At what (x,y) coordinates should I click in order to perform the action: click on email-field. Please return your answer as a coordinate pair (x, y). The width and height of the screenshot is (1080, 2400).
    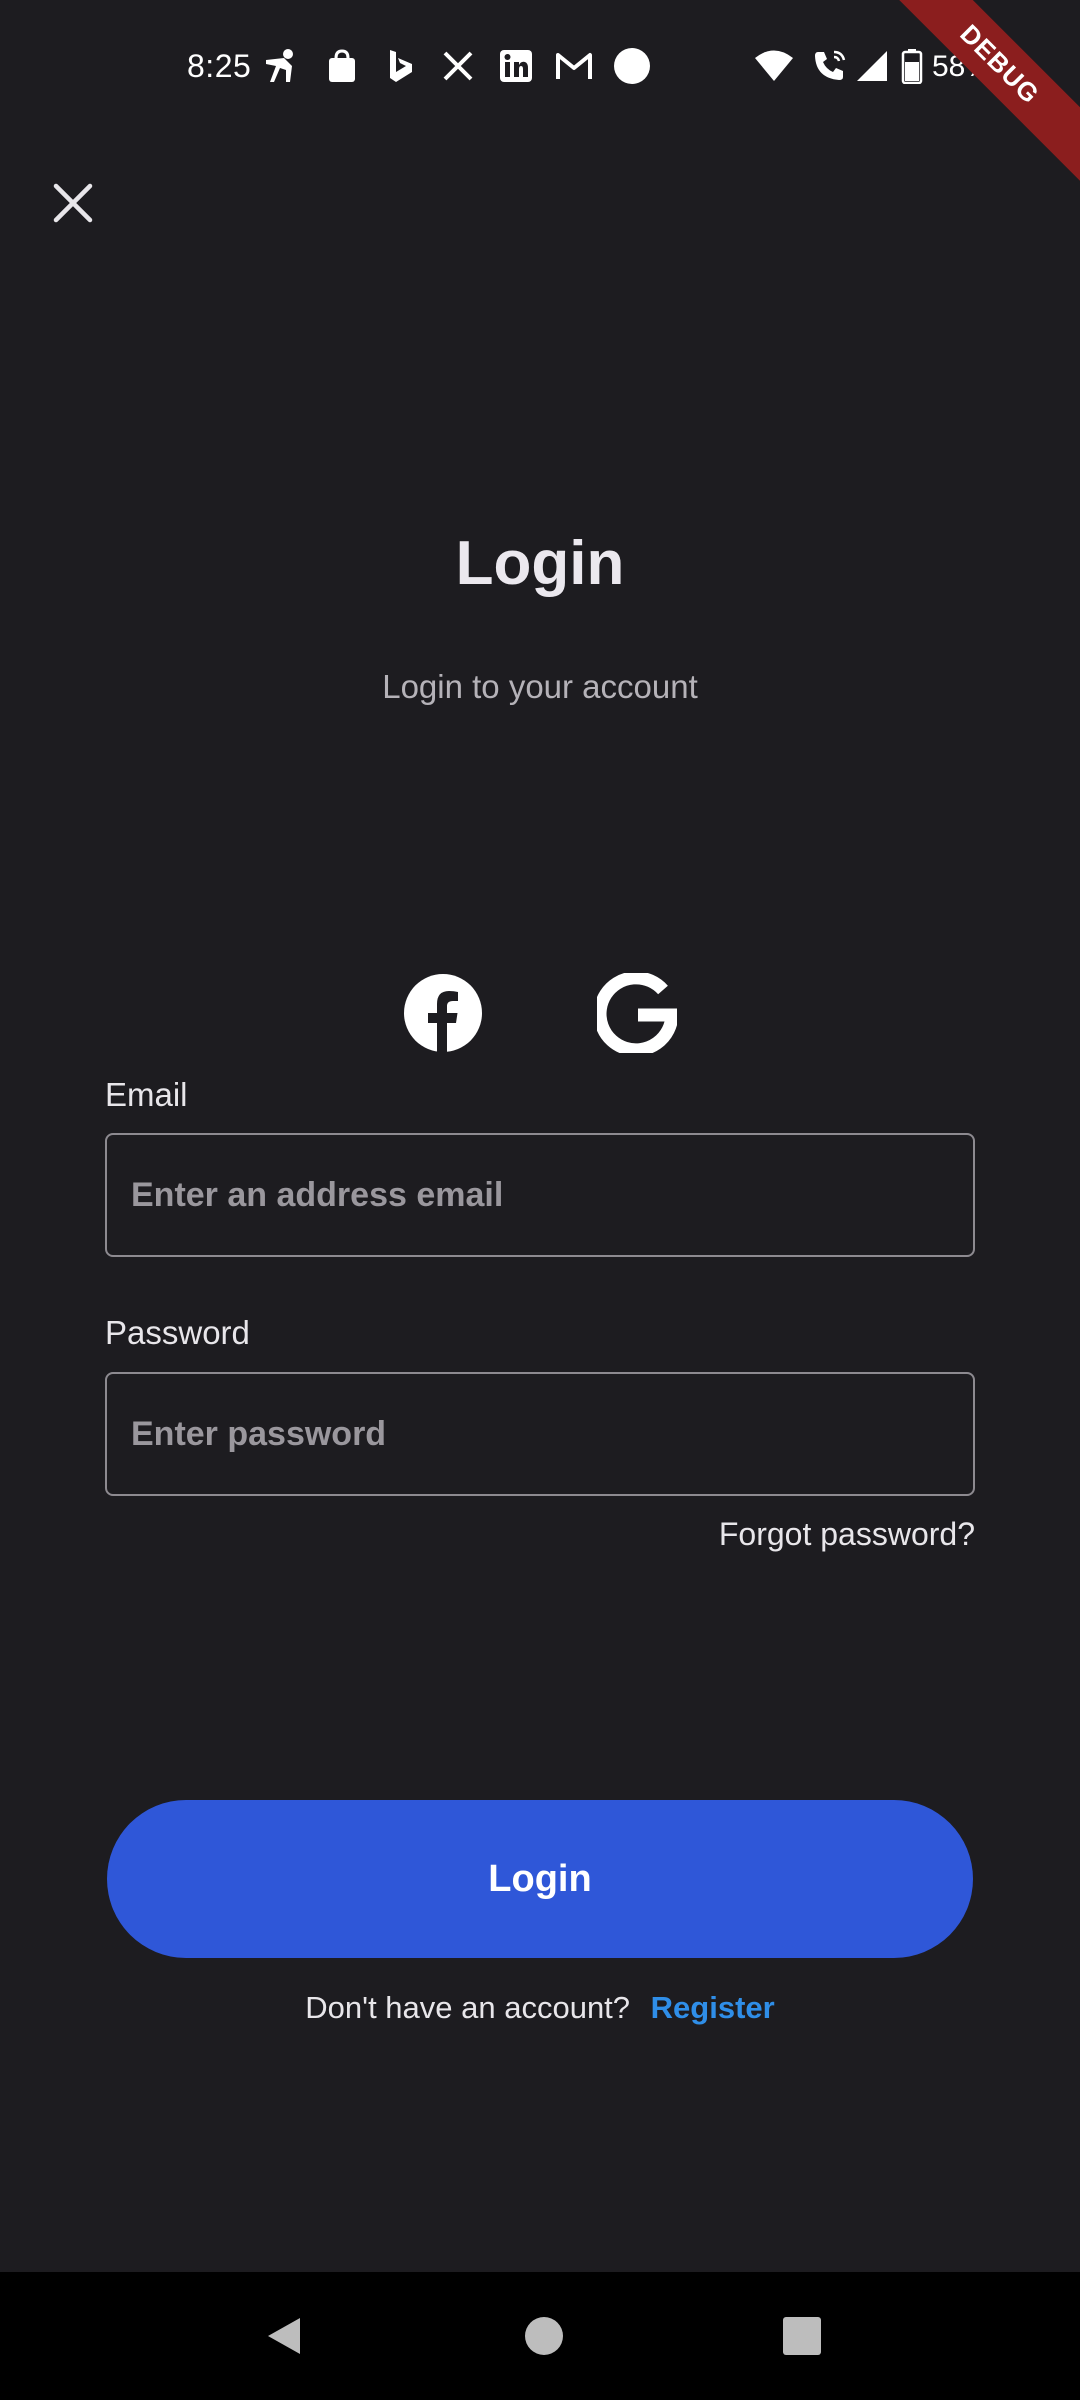
    Looking at the image, I should click on (540, 1195).